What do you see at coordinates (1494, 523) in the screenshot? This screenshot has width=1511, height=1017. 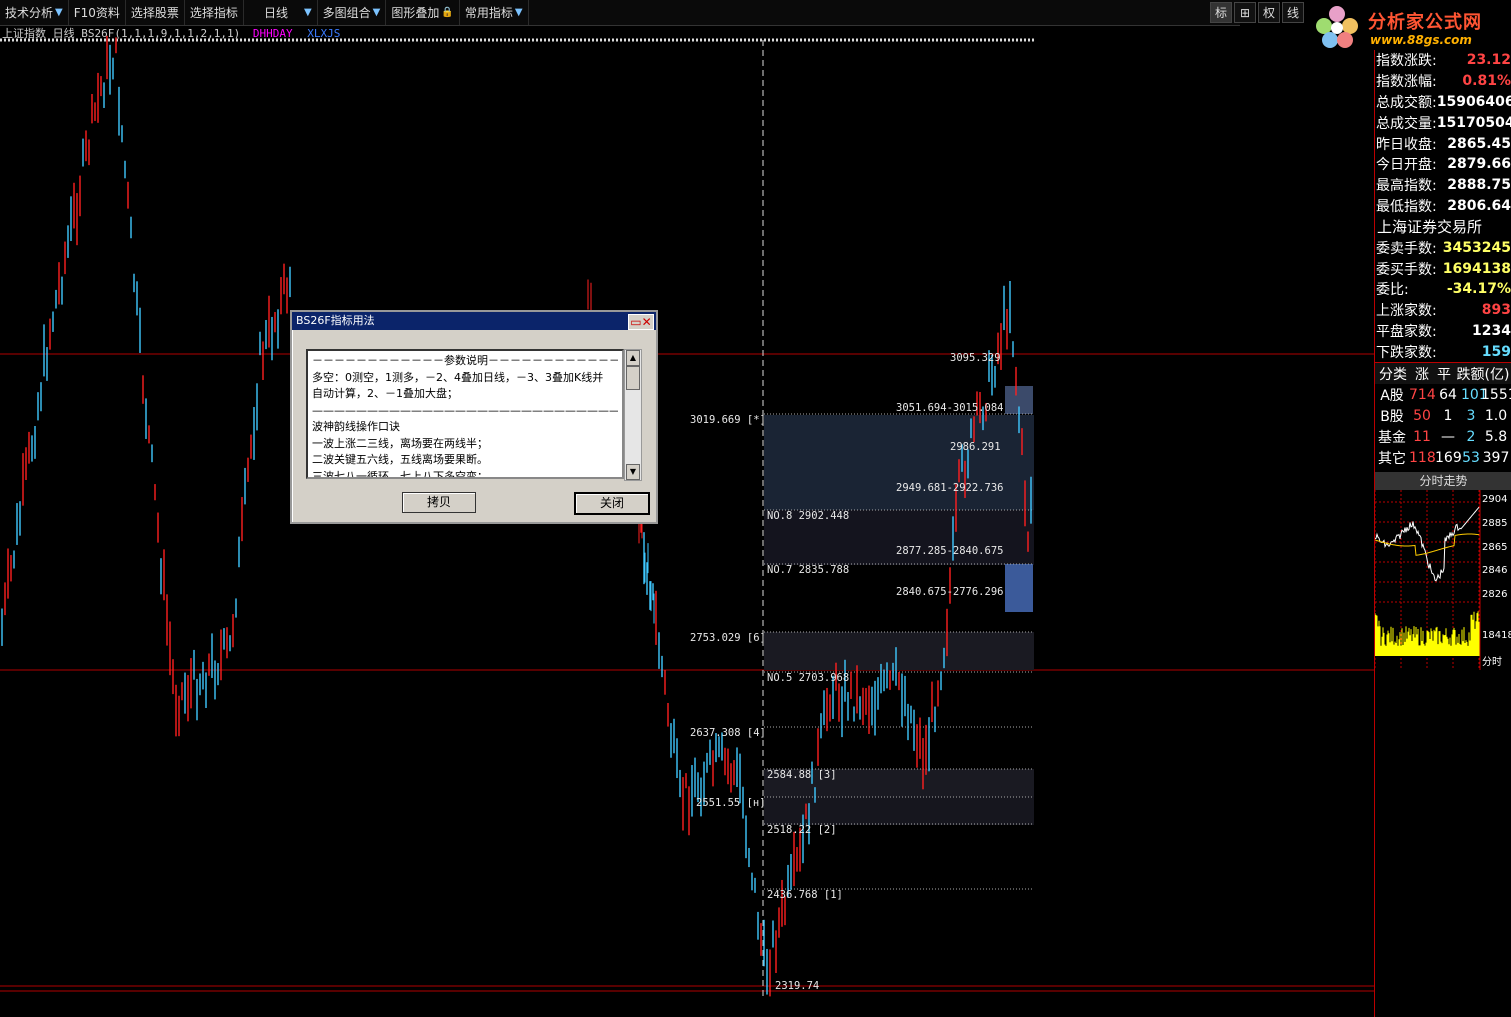 I see `mini-axis-label: 2885` at bounding box center [1494, 523].